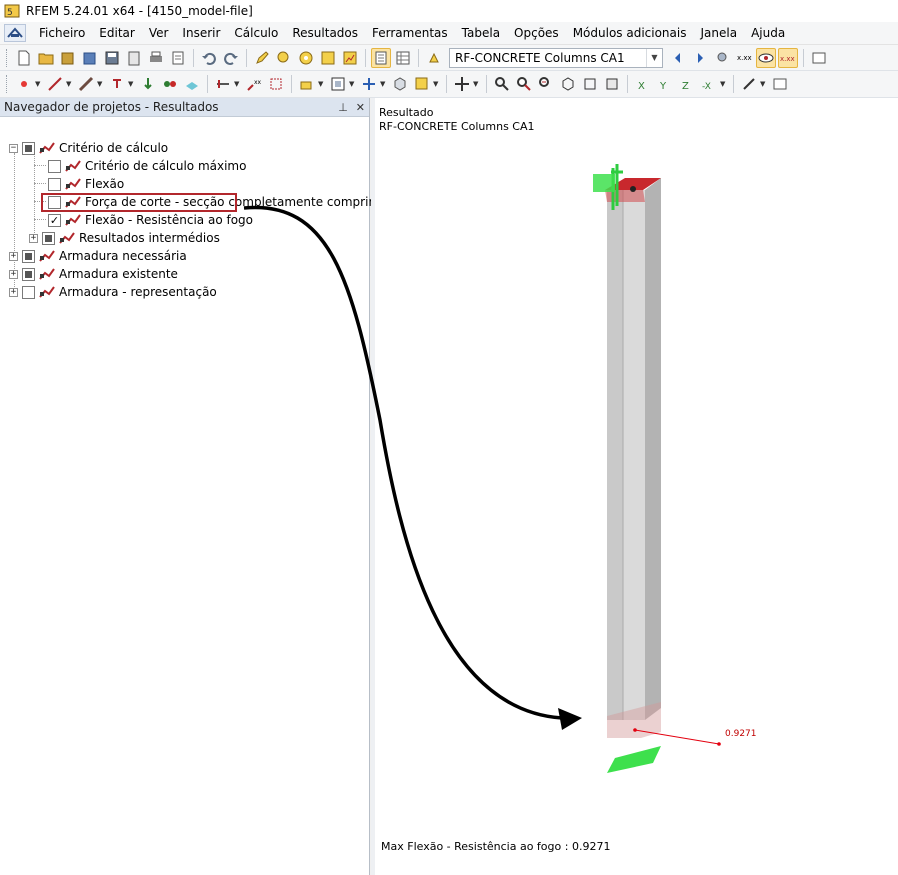  I want to click on edit-button, so click(262, 58).